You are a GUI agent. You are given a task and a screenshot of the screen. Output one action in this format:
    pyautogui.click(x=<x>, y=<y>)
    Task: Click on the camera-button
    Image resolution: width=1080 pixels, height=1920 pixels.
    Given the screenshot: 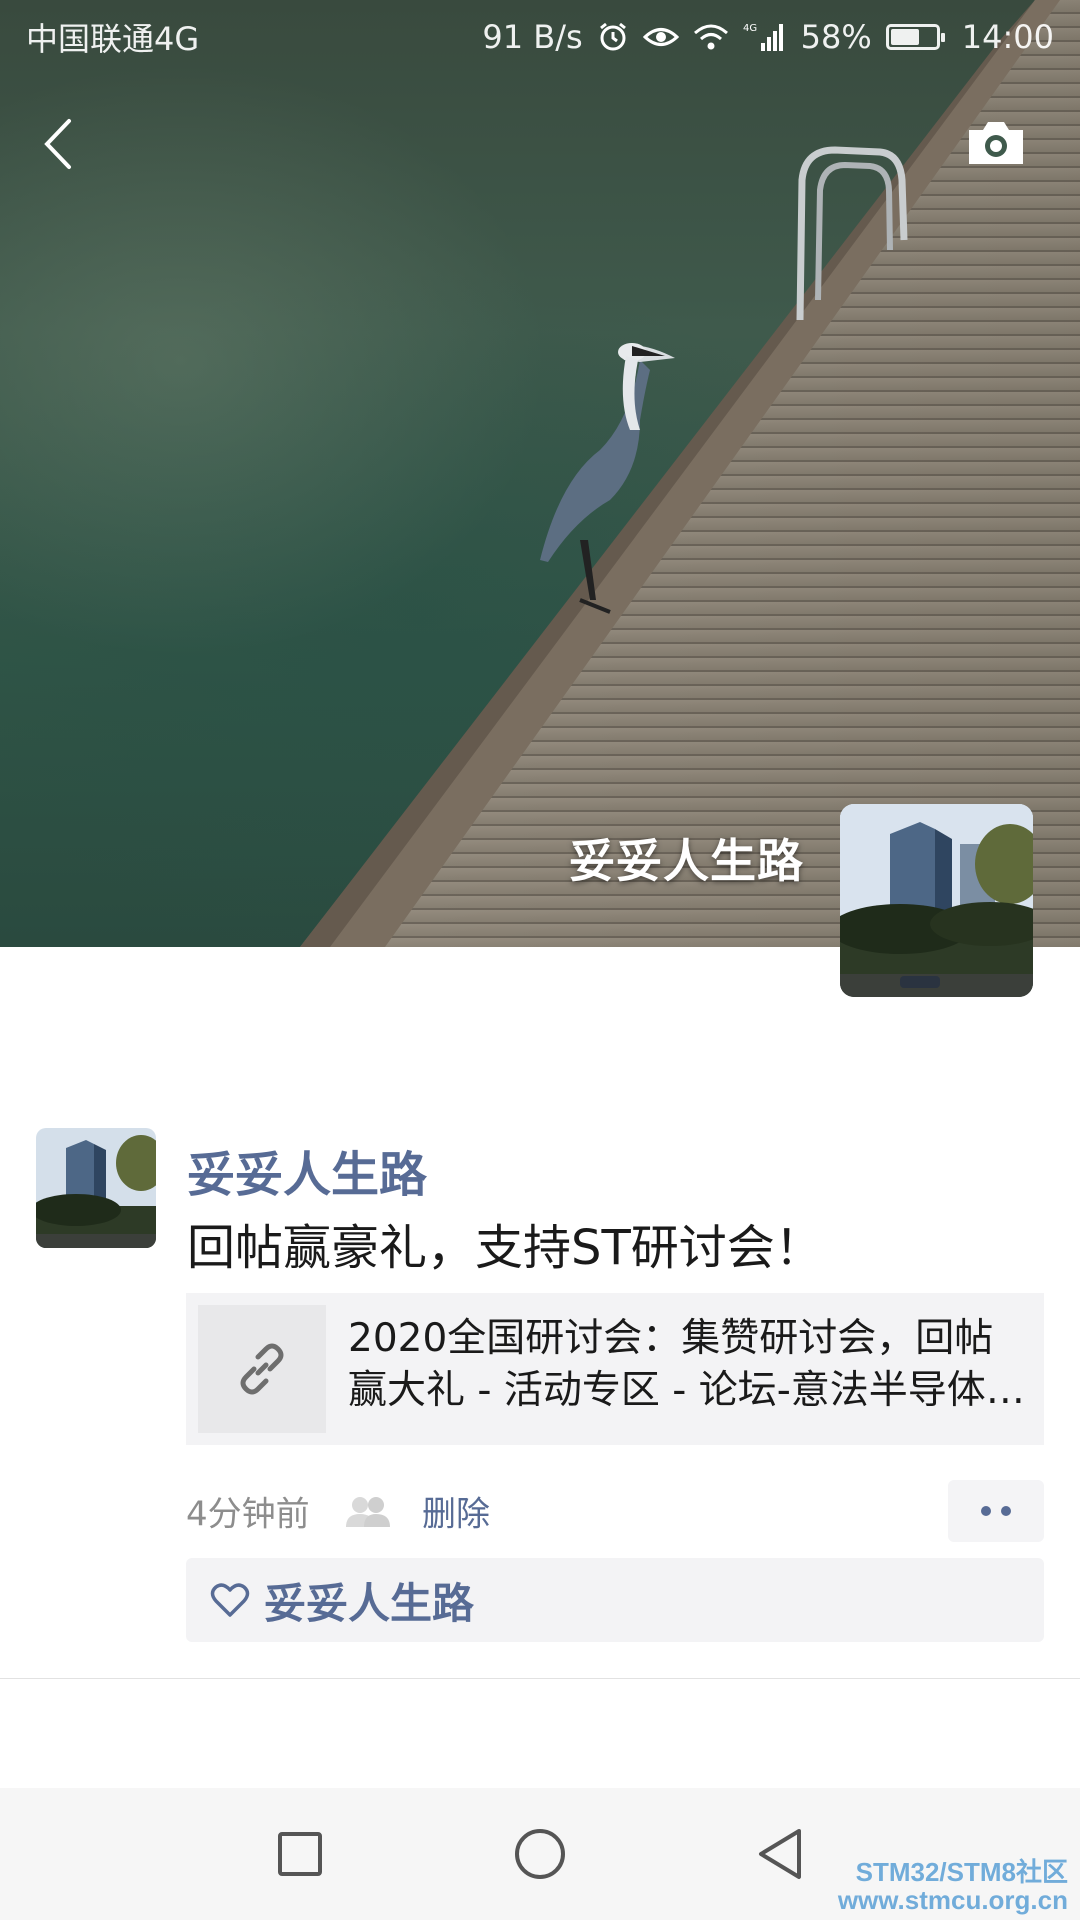 What is the action you would take?
    pyautogui.click(x=996, y=143)
    